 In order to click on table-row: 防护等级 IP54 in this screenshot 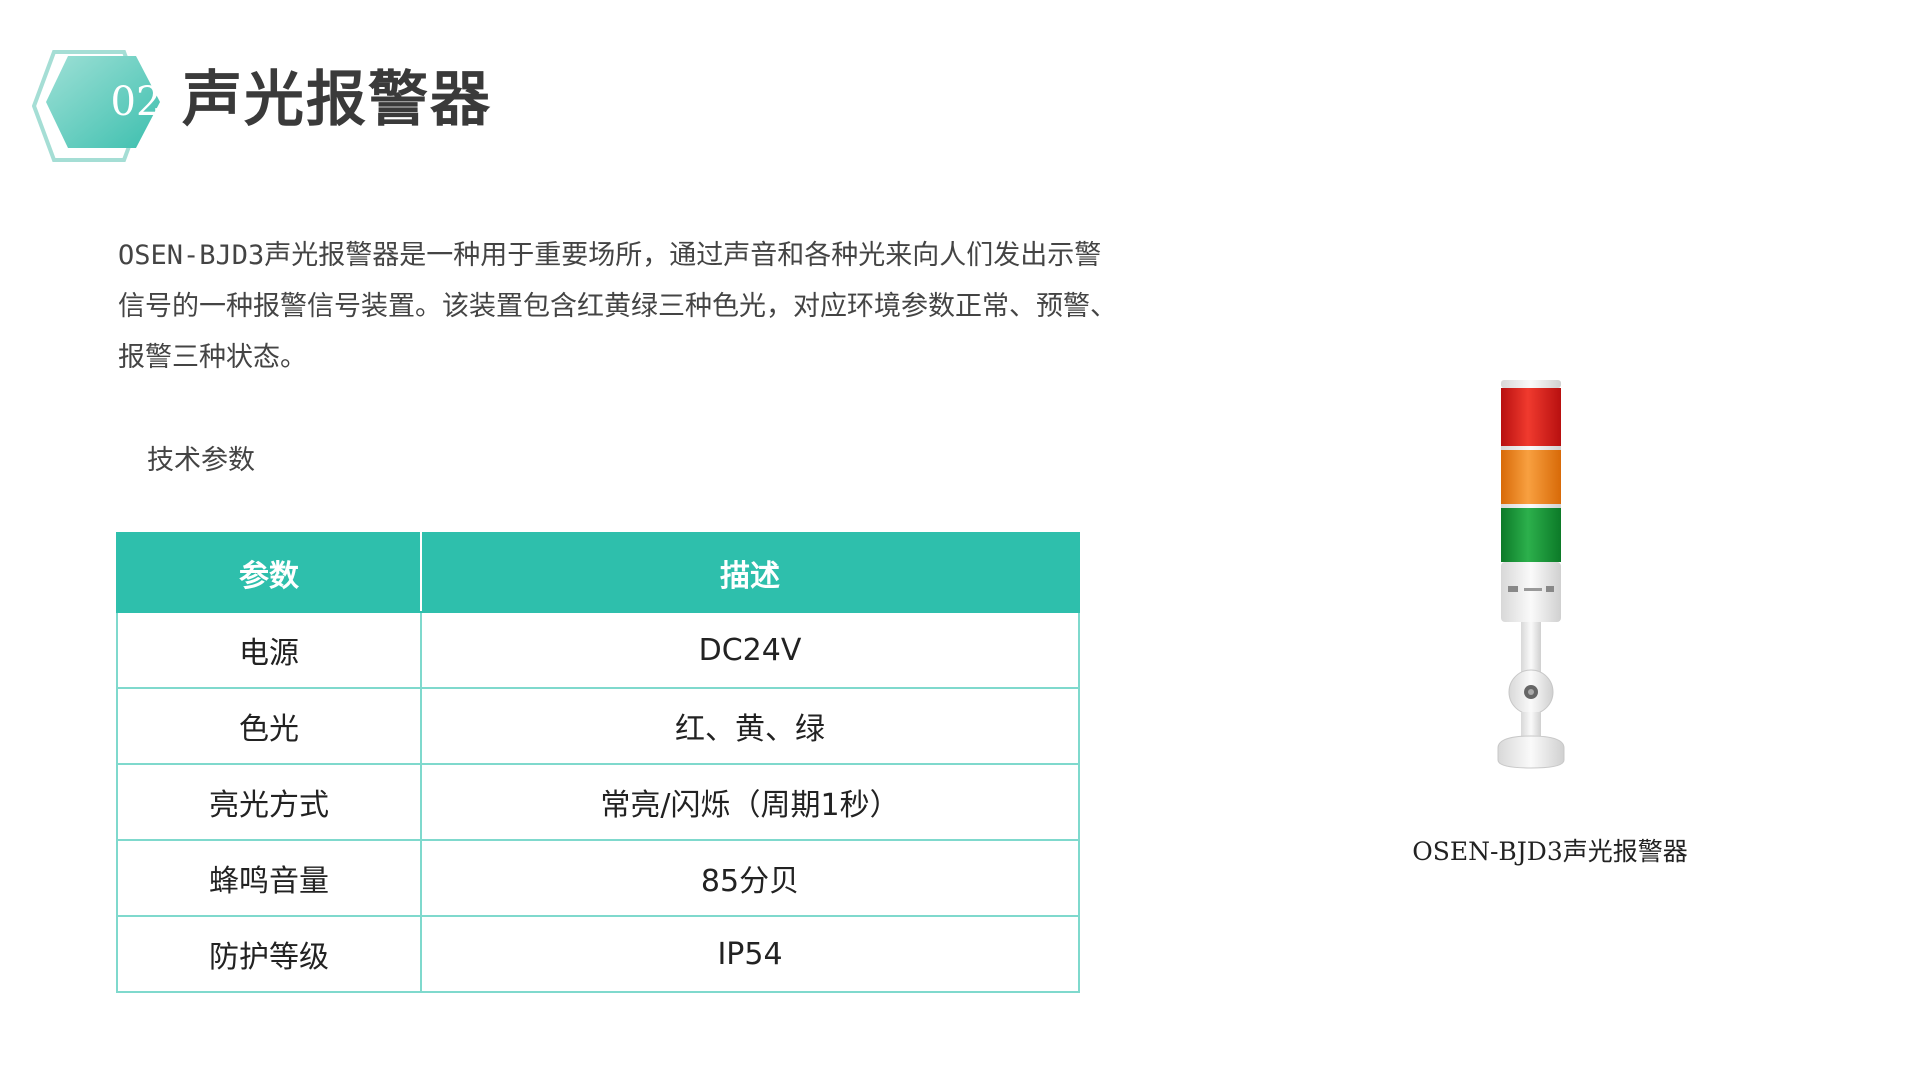, I will do `click(598, 954)`.